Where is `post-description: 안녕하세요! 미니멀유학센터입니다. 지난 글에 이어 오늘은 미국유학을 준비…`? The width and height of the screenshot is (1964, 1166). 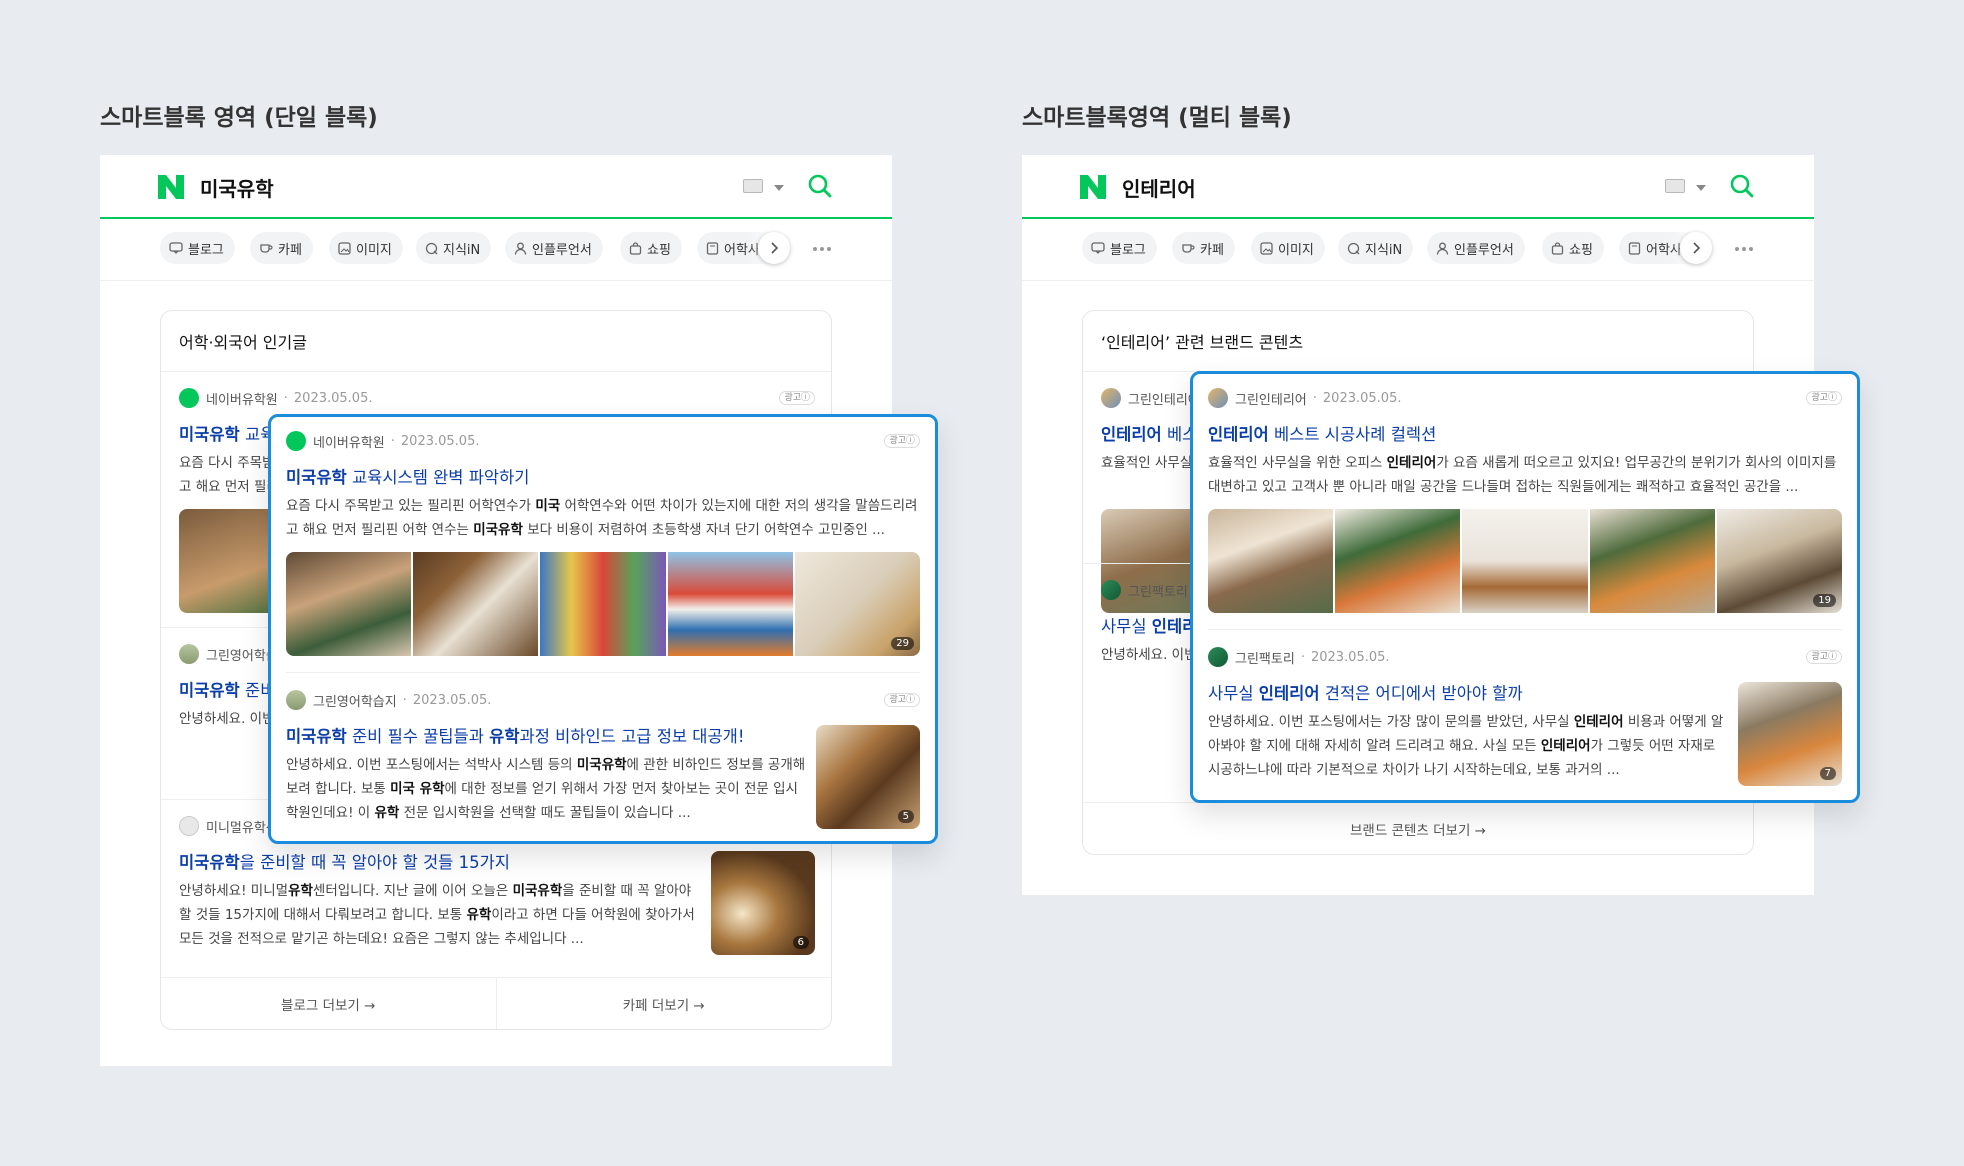
post-description: 안녕하세요! 미니멀유학센터입니다. 지난 글에 이어 오늘은 미국유학을 준비… is located at coordinates (437, 915).